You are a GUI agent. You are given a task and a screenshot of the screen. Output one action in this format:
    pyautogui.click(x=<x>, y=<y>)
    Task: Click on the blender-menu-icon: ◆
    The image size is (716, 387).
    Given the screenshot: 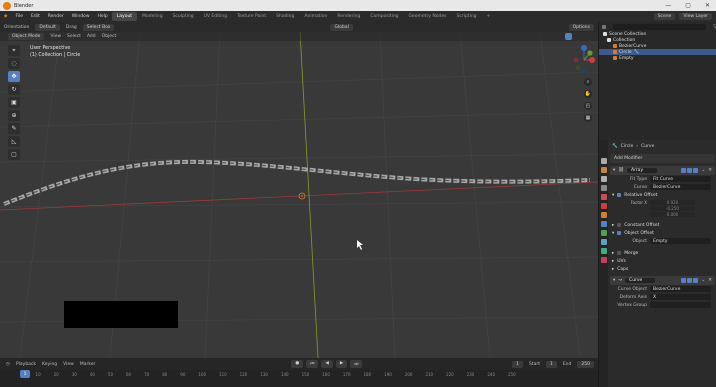 What is the action you would take?
    pyautogui.click(x=5, y=16)
    